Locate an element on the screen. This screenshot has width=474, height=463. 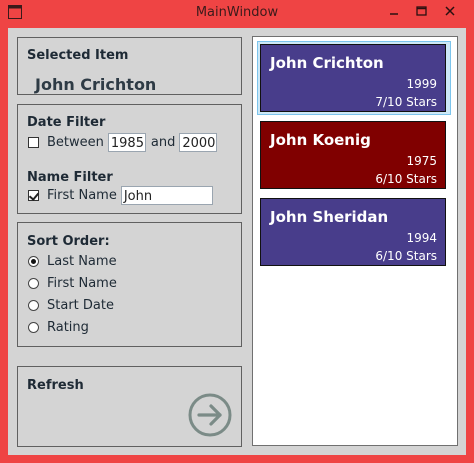
name-filter-label: First Name is located at coordinates (82, 195).